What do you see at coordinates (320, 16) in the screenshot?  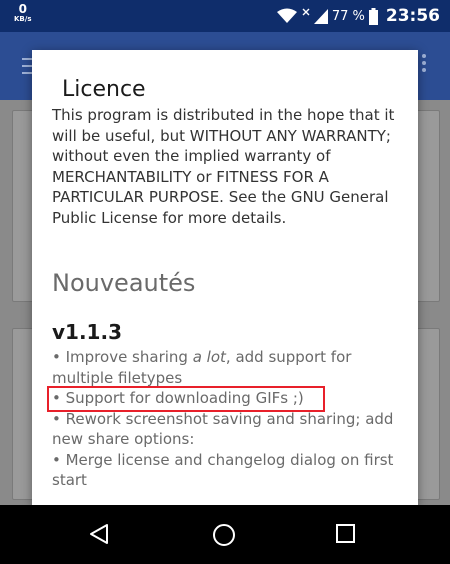 I see `signal-icon` at bounding box center [320, 16].